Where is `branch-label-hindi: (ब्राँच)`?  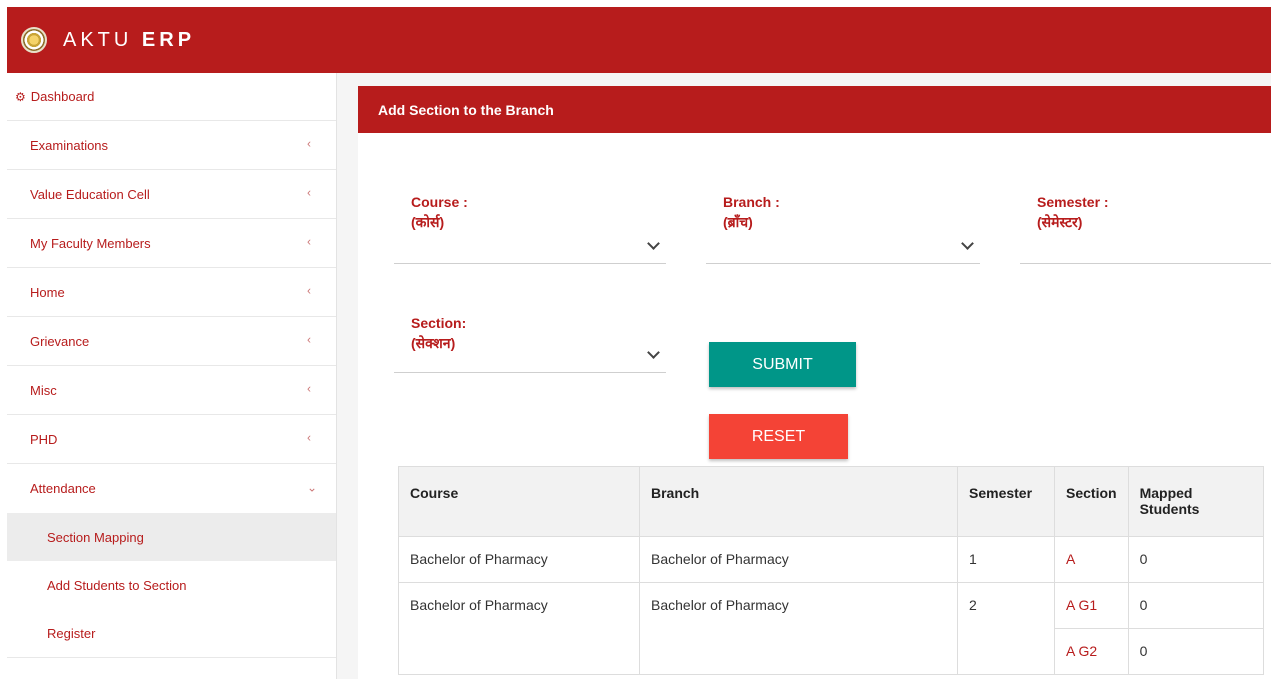 branch-label-hindi: (ब्राँच) is located at coordinates (738, 222).